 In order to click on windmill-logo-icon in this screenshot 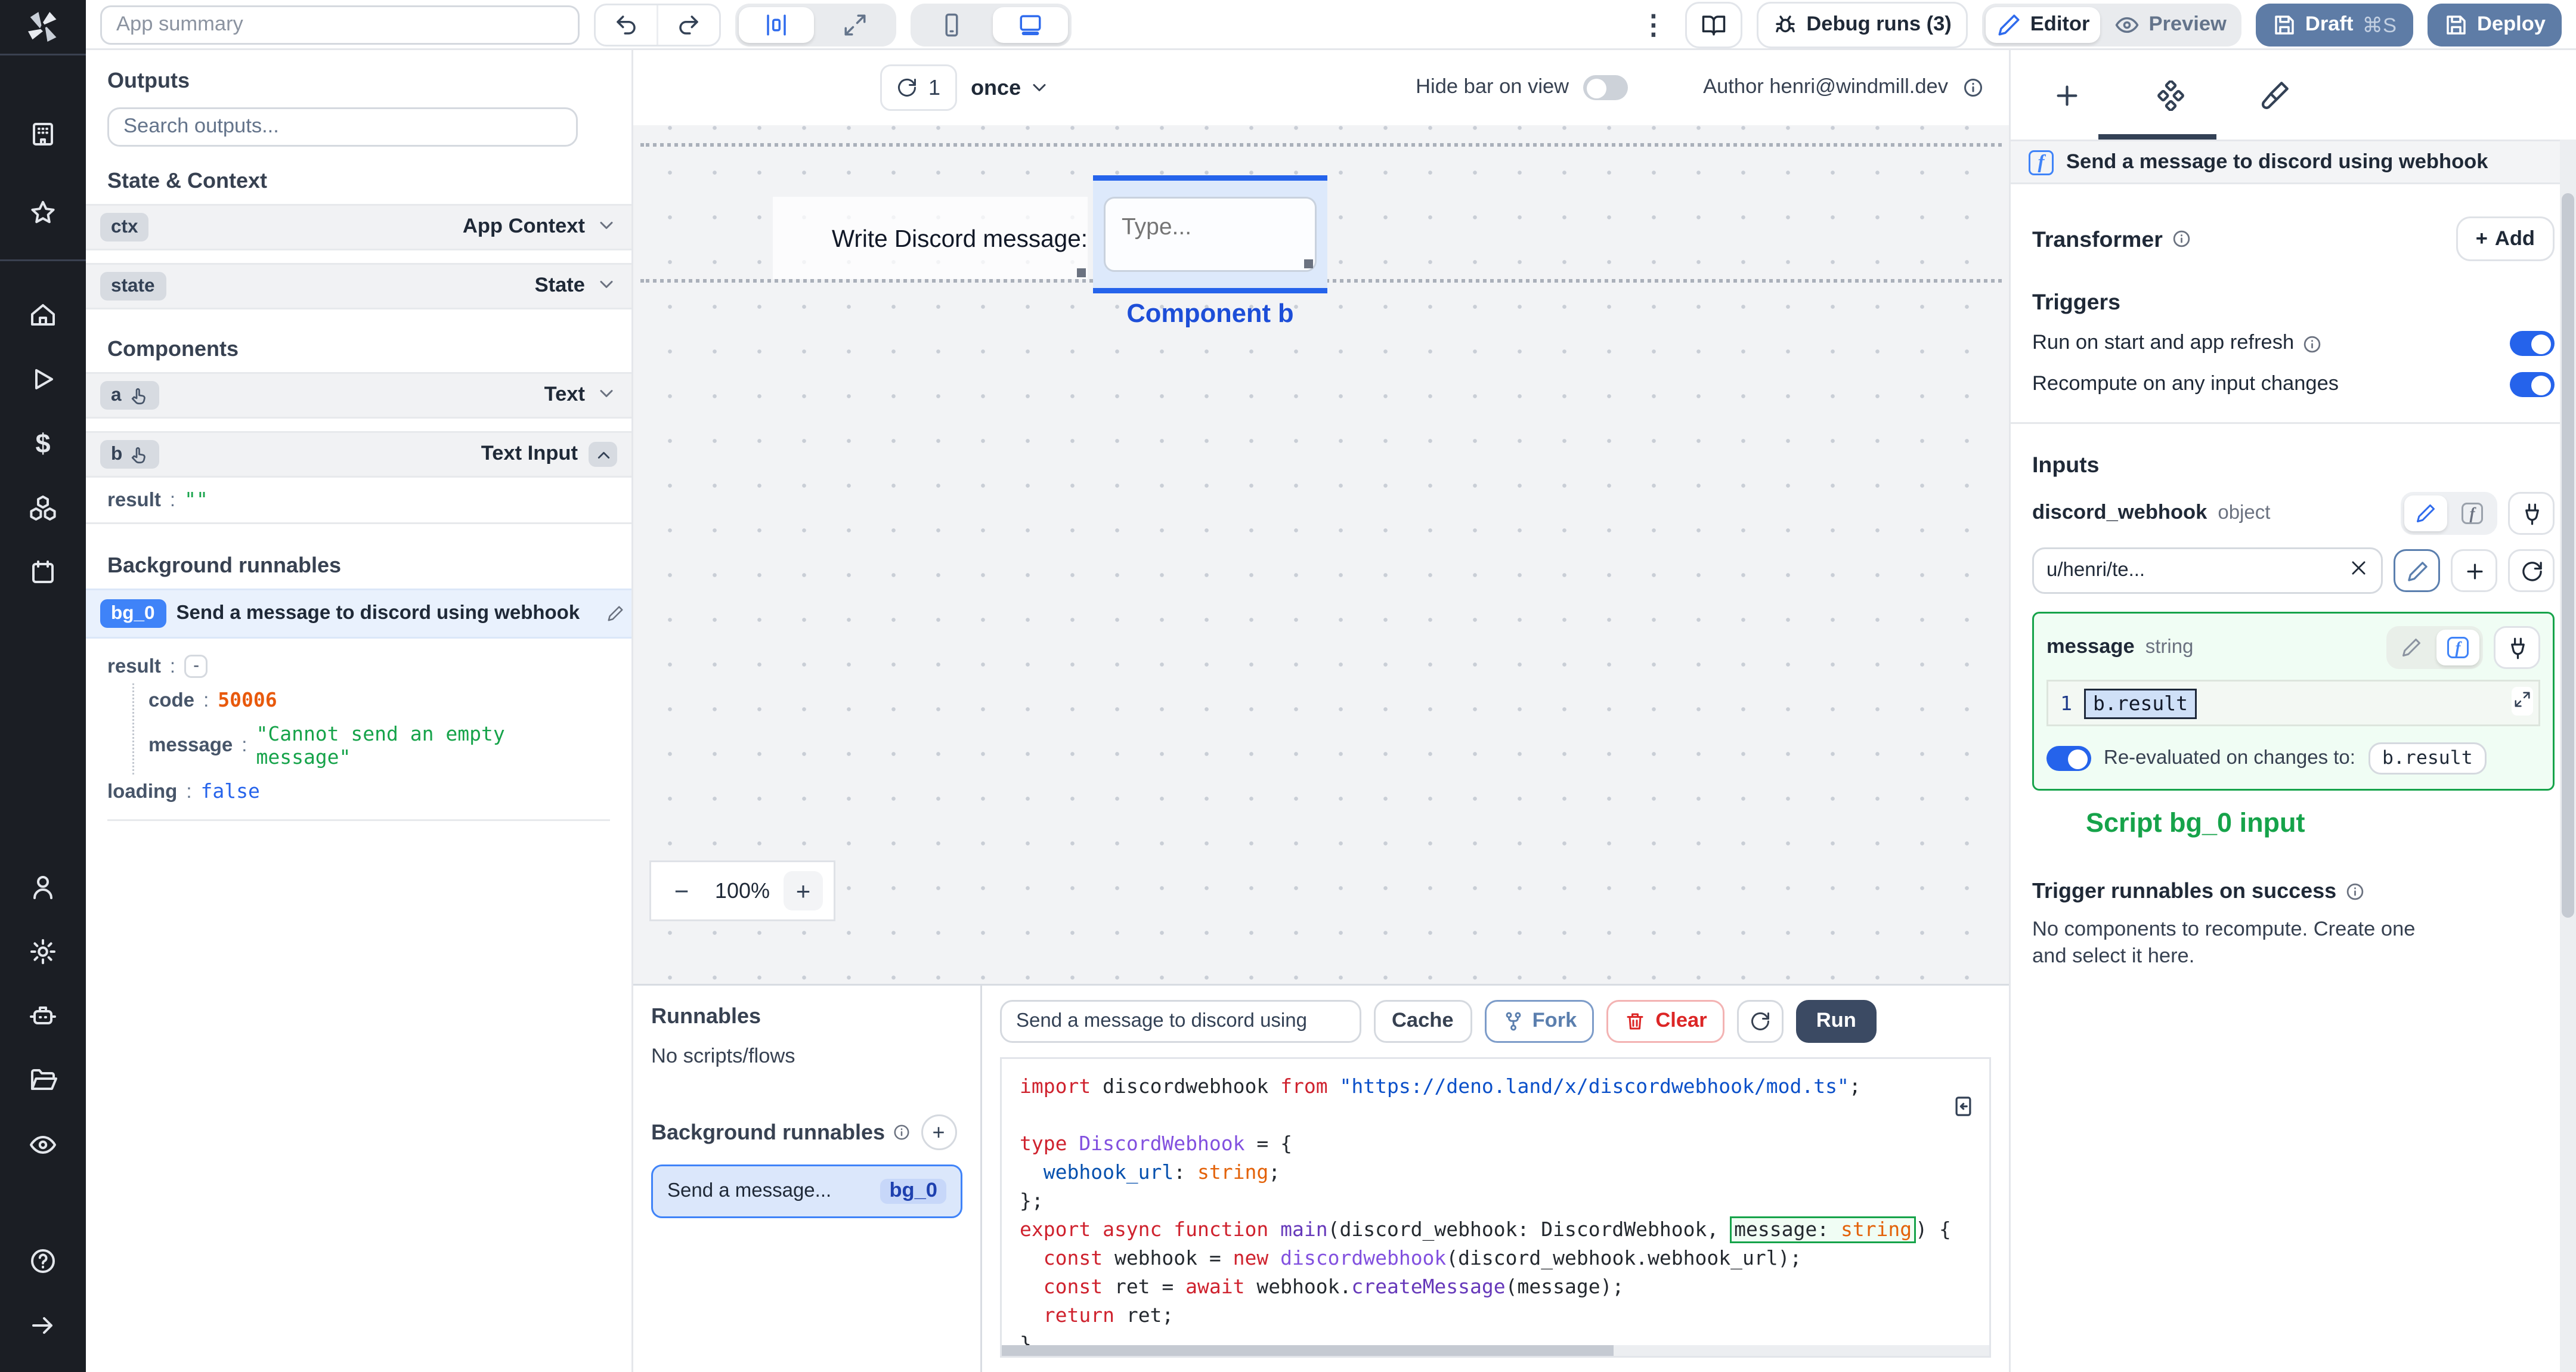, I will do `click(43, 27)`.